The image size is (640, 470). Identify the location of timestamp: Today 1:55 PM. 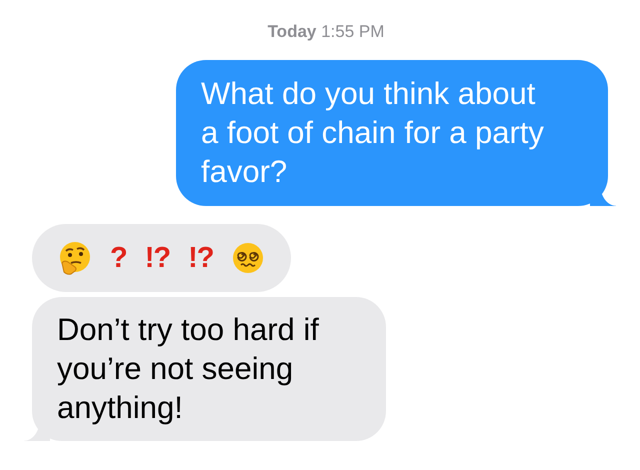
(326, 32).